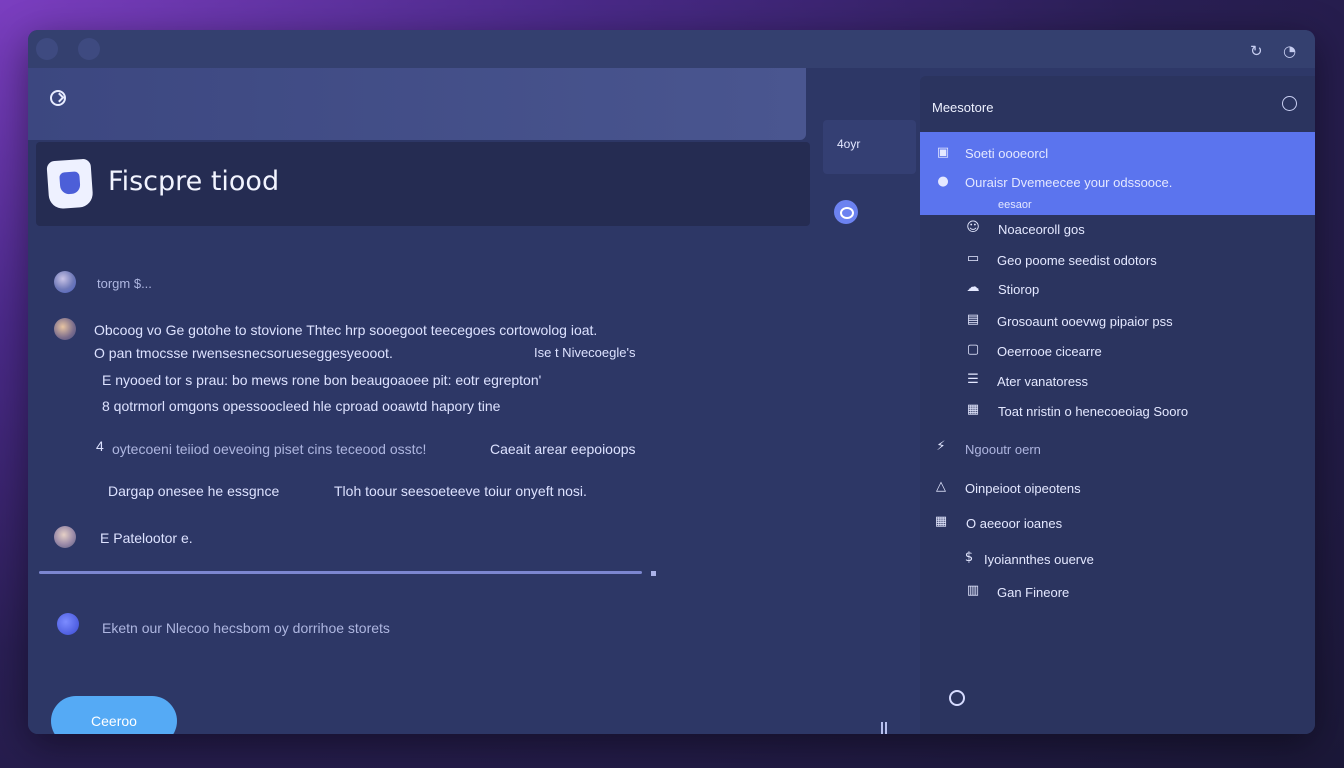 The height and width of the screenshot is (768, 1344). What do you see at coordinates (1014, 523) in the screenshot?
I see `sidebar-item: O aeeoor ioanes` at bounding box center [1014, 523].